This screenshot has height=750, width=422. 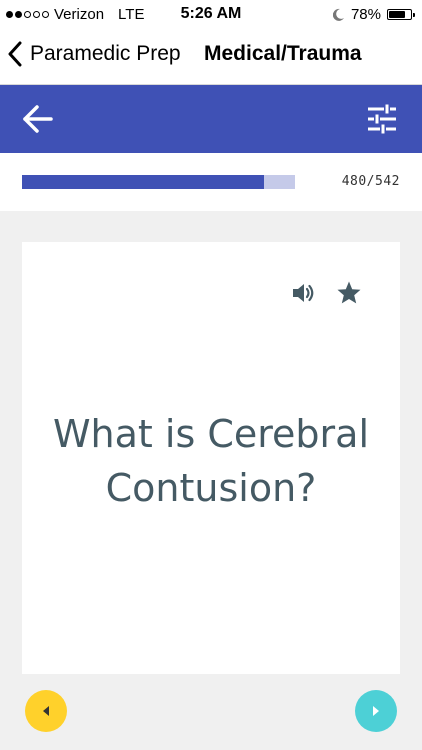 I want to click on navigation-bar: Paramedic Prep Medical/Trauma, so click(x=211, y=57).